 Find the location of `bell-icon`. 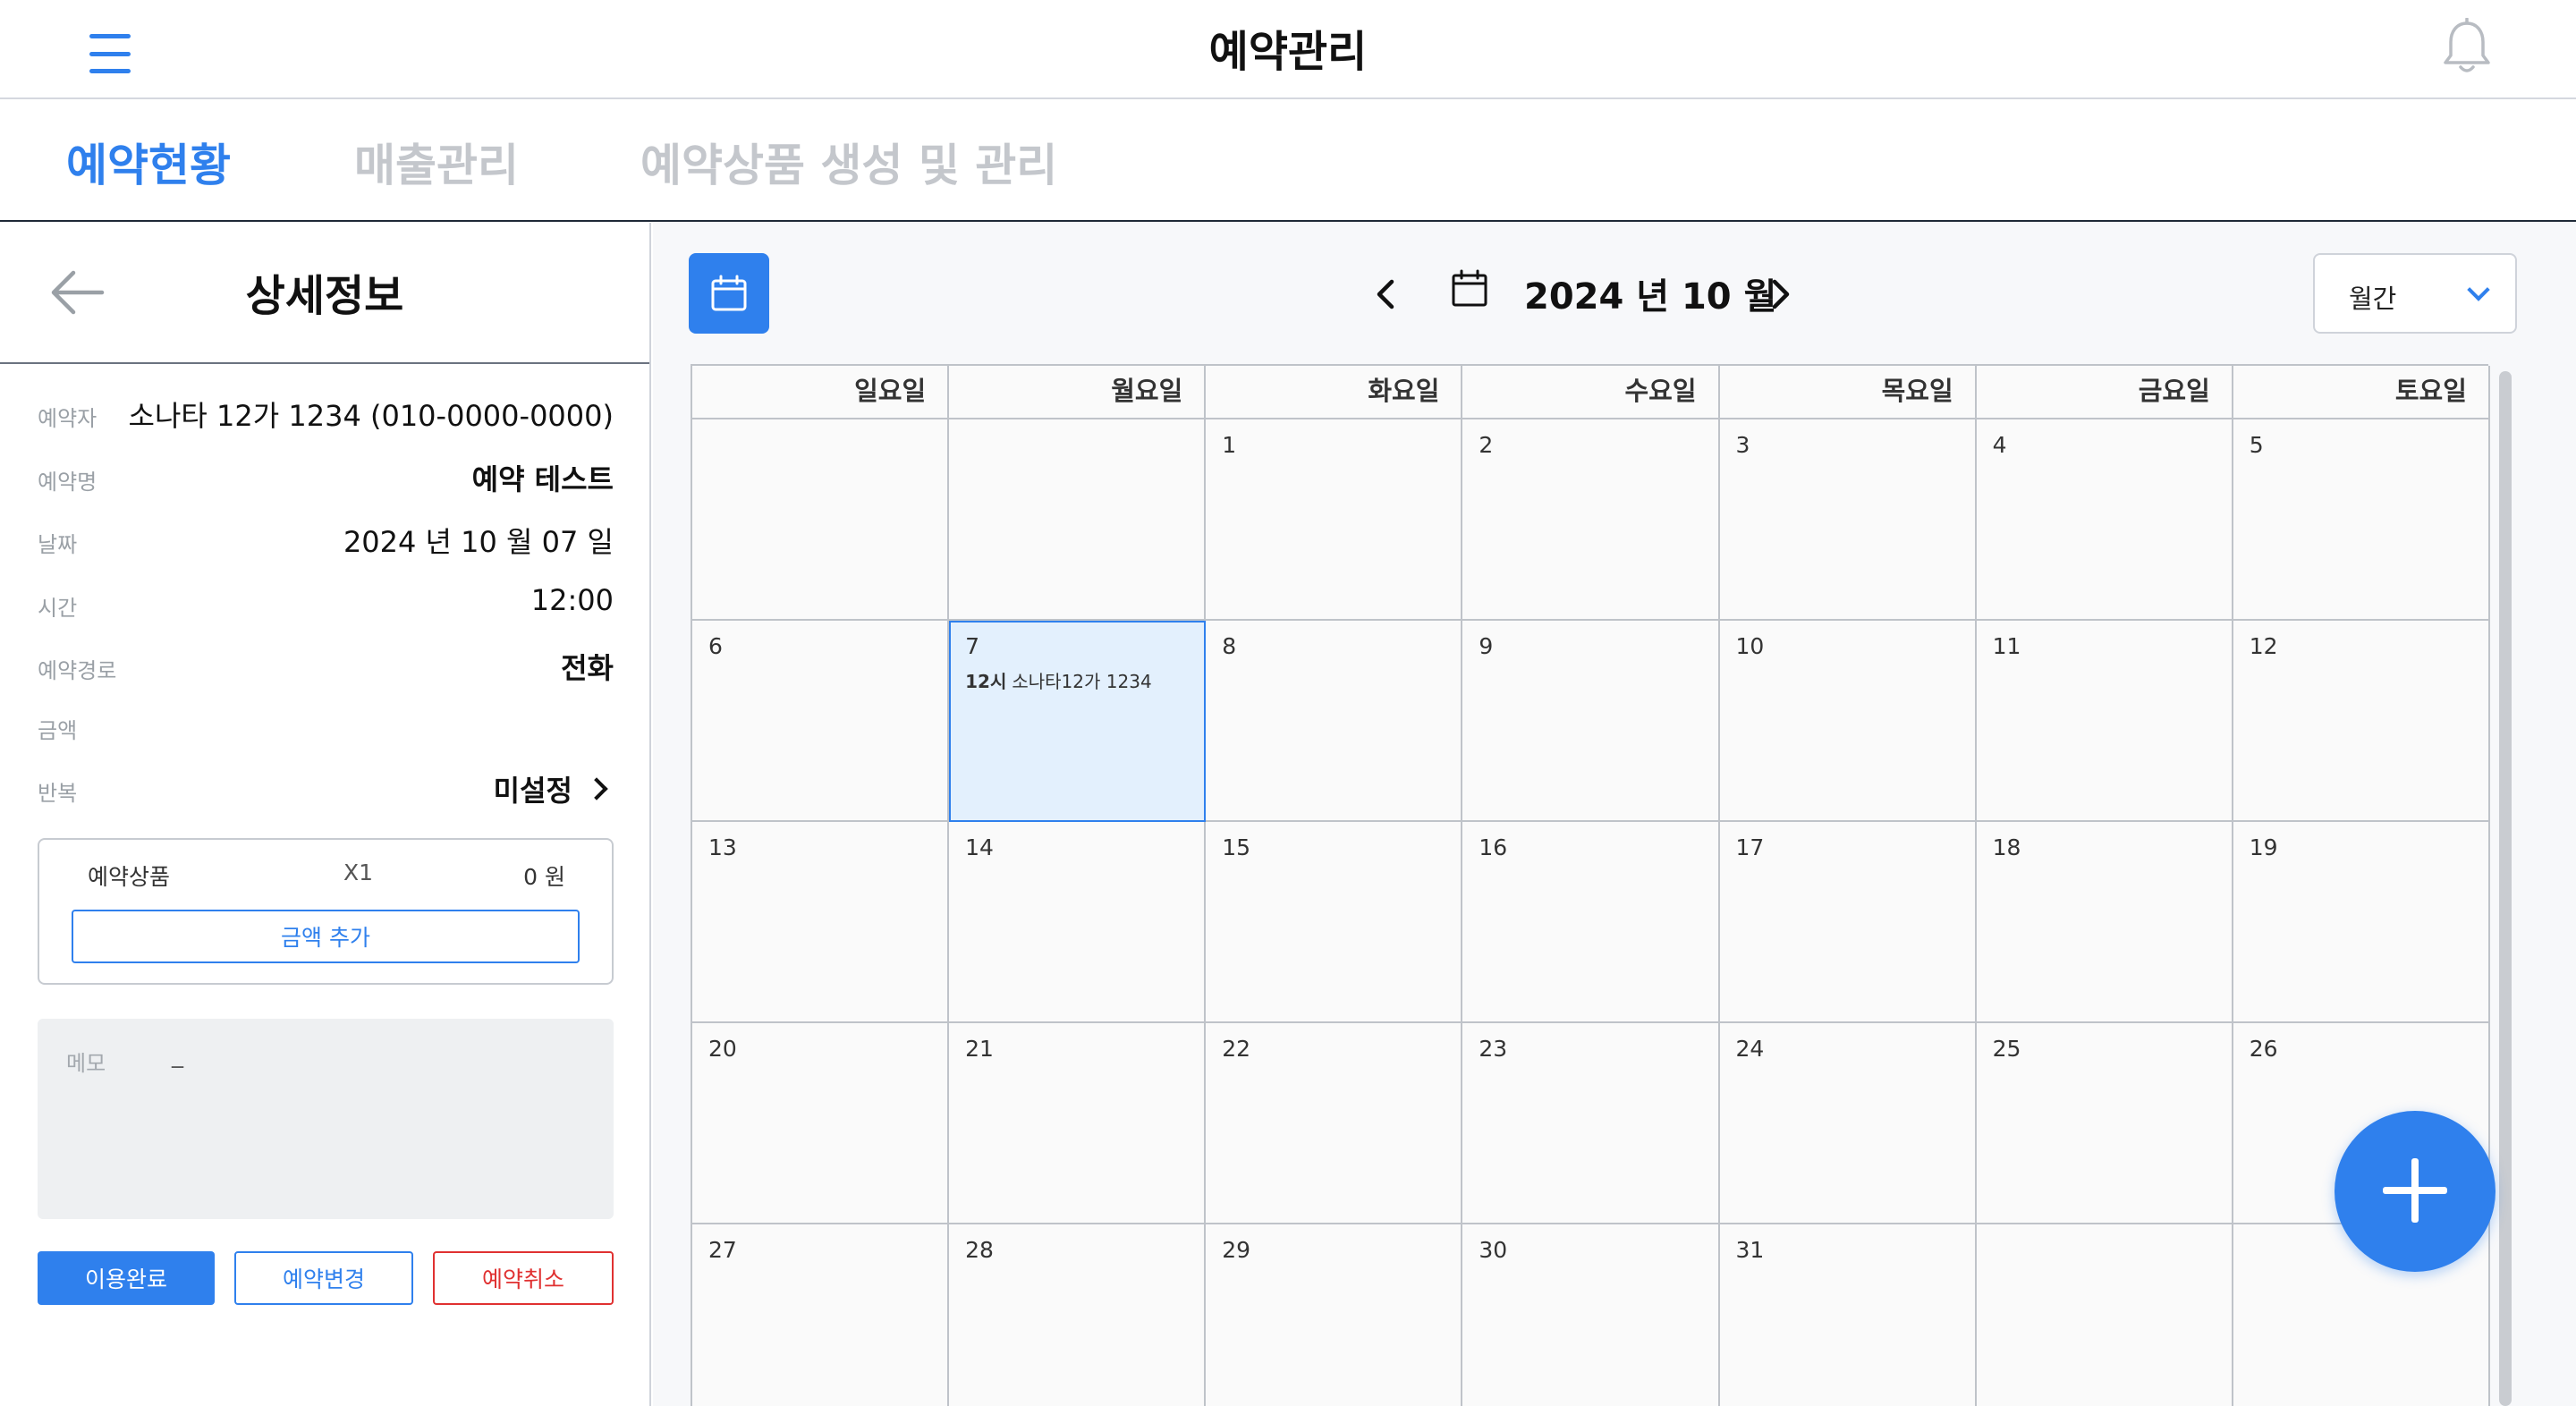

bell-icon is located at coordinates (2467, 48).